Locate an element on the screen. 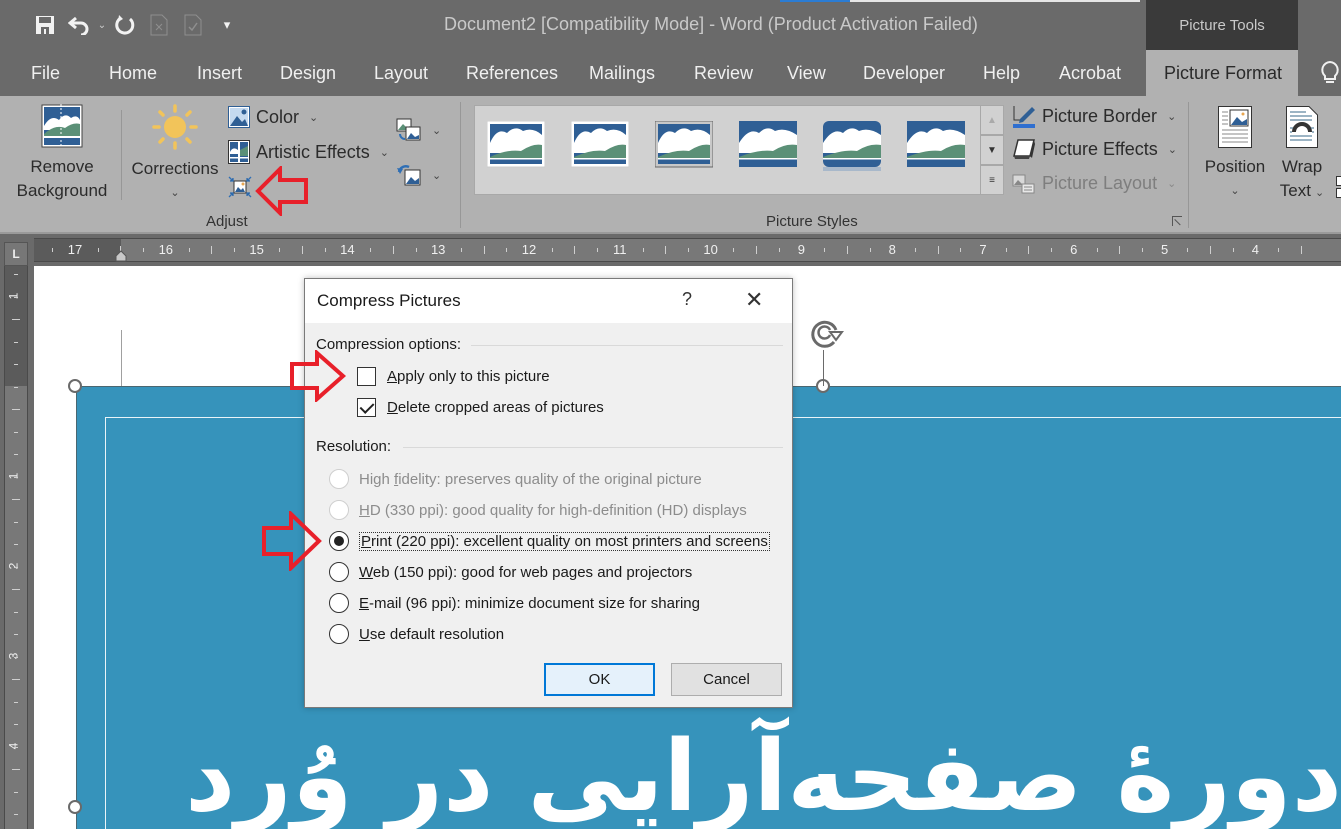 This screenshot has width=1341, height=829. radio-print is located at coordinates (339, 541).